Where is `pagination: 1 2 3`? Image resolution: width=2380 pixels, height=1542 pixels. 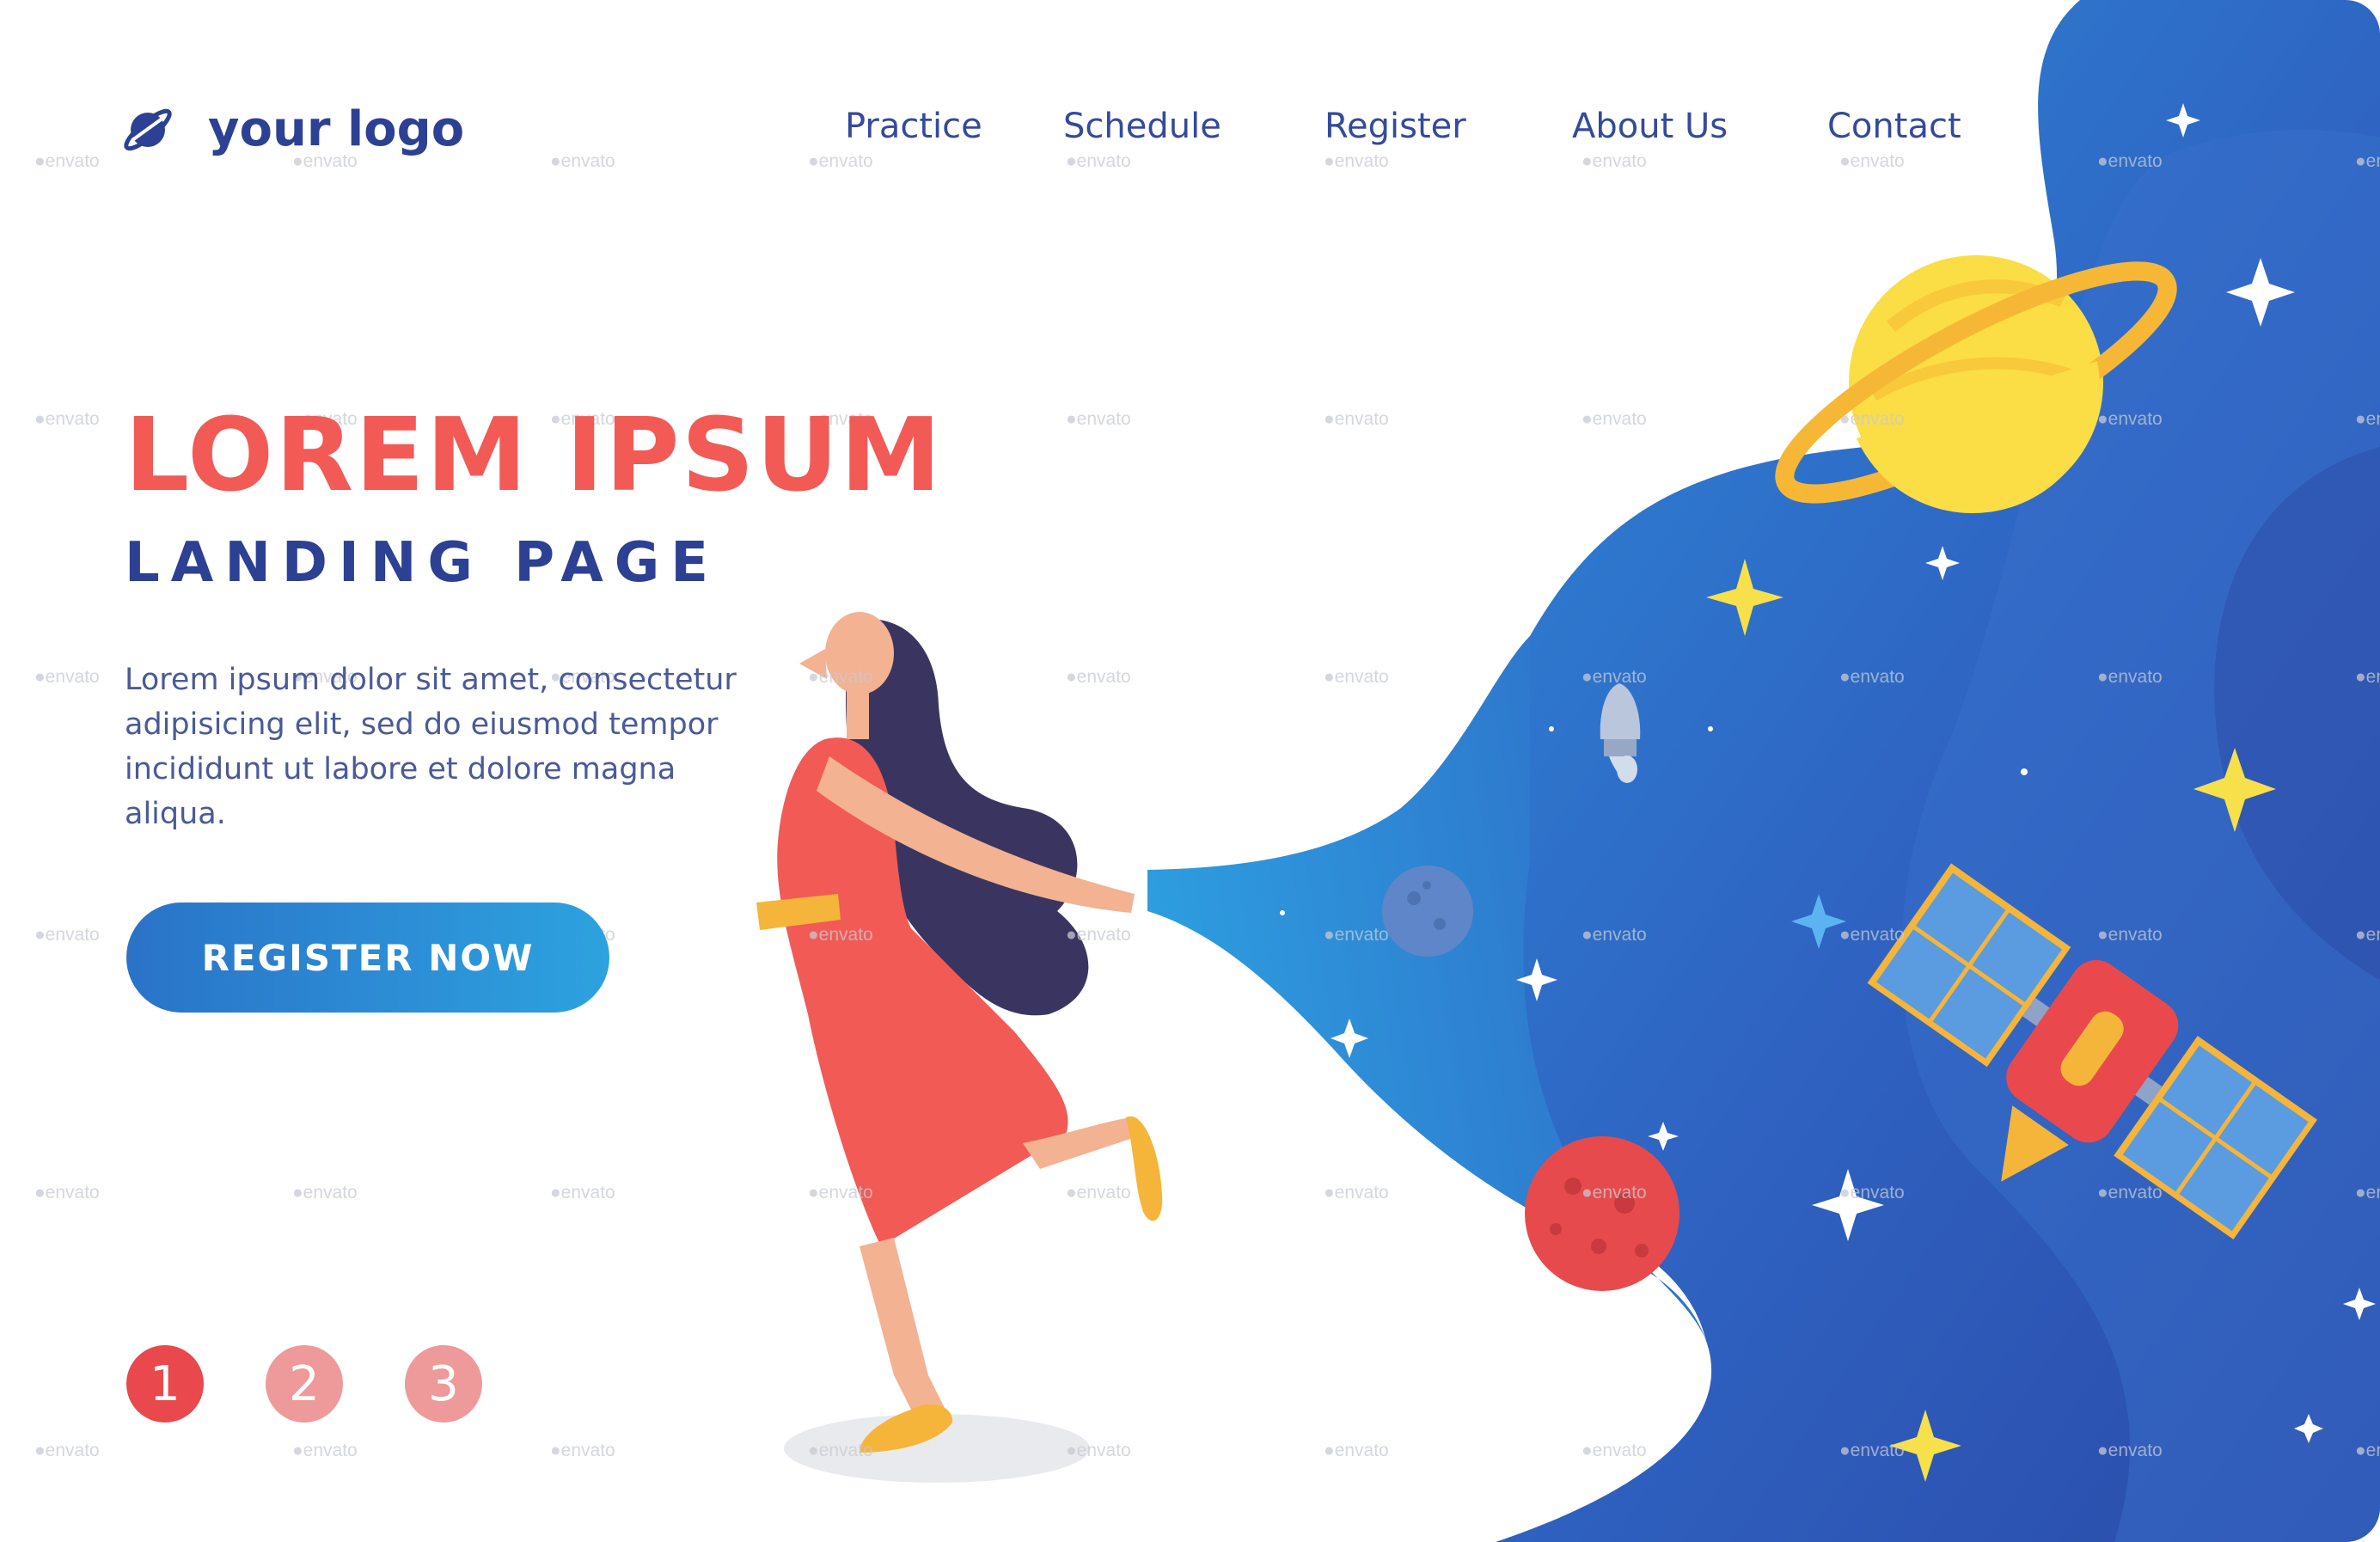 pagination: 1 2 3 is located at coordinates (335, 1384).